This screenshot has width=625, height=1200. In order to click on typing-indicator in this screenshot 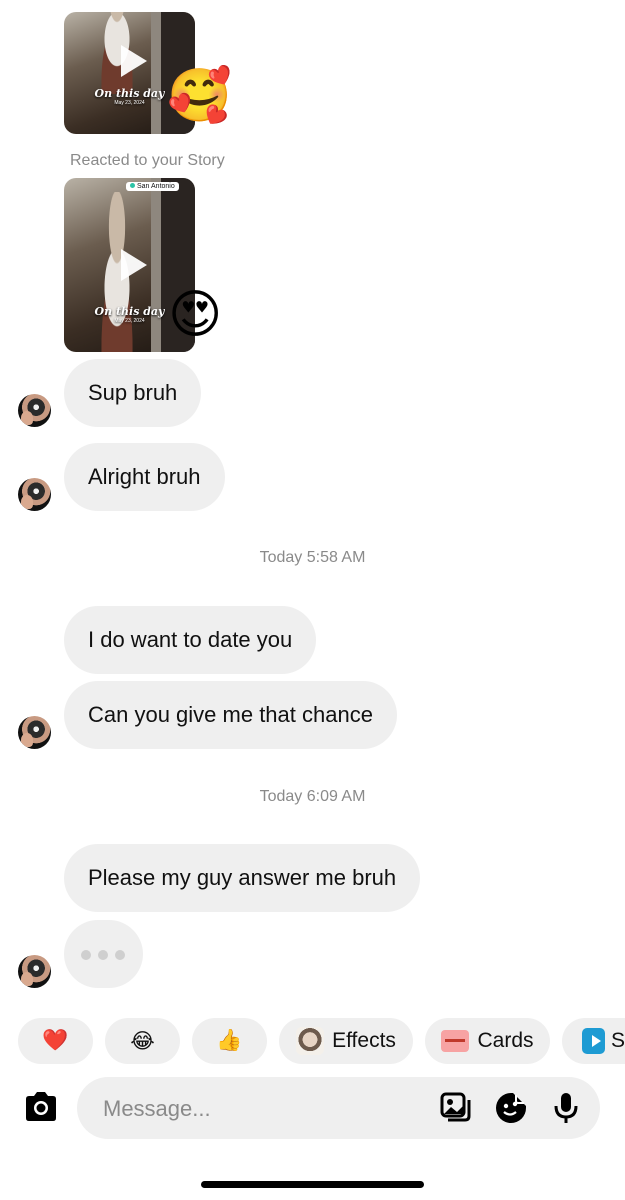, I will do `click(103, 954)`.